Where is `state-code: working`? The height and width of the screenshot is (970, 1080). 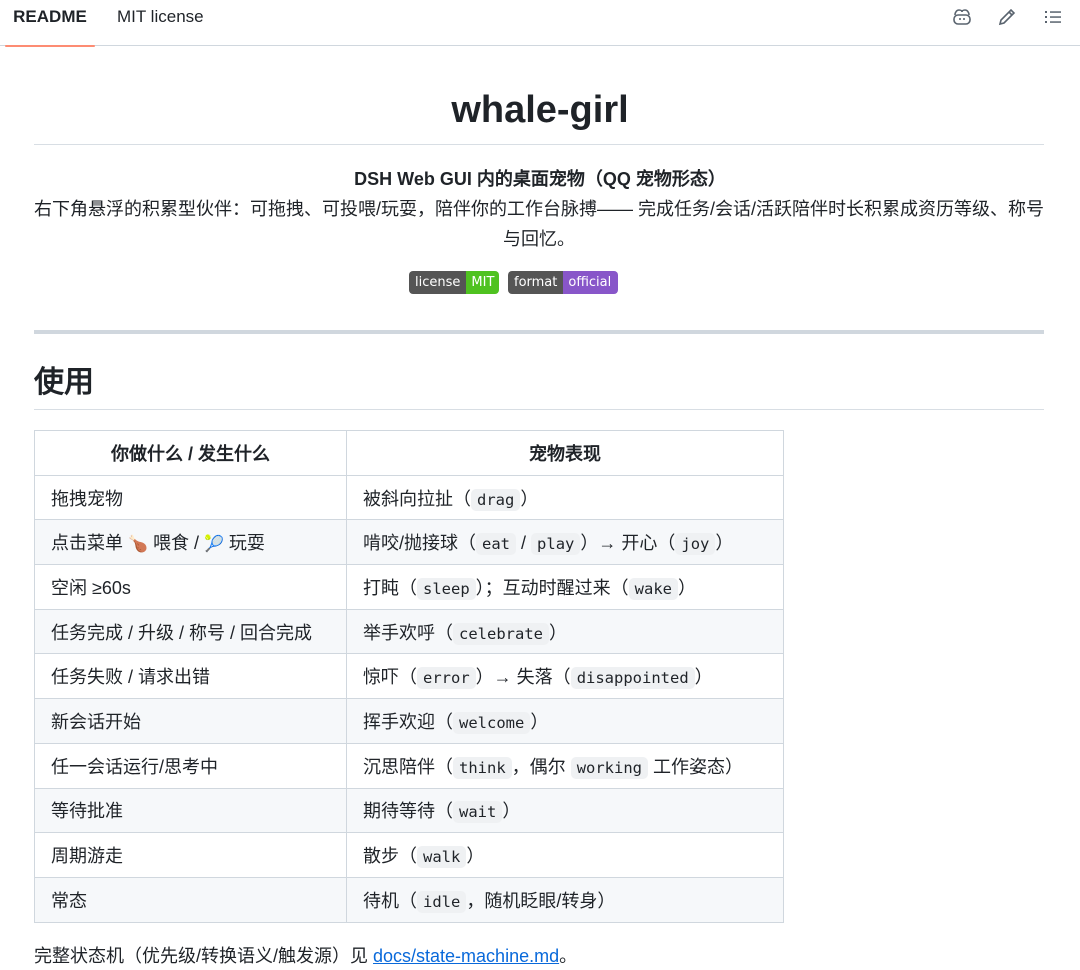
state-code: working is located at coordinates (609, 767).